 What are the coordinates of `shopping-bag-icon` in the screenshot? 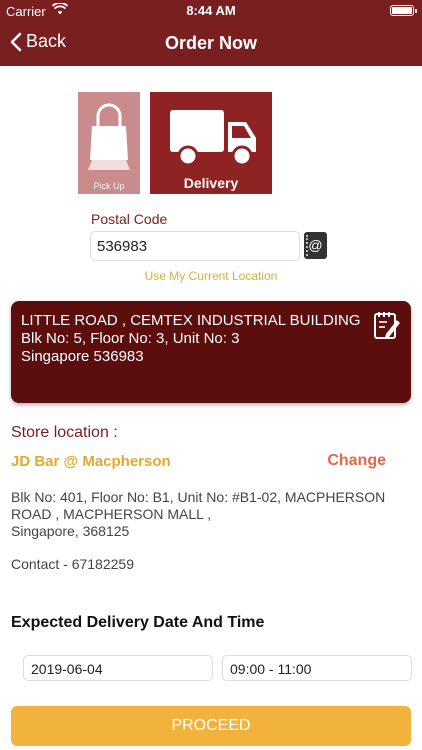 It's located at (109, 136).